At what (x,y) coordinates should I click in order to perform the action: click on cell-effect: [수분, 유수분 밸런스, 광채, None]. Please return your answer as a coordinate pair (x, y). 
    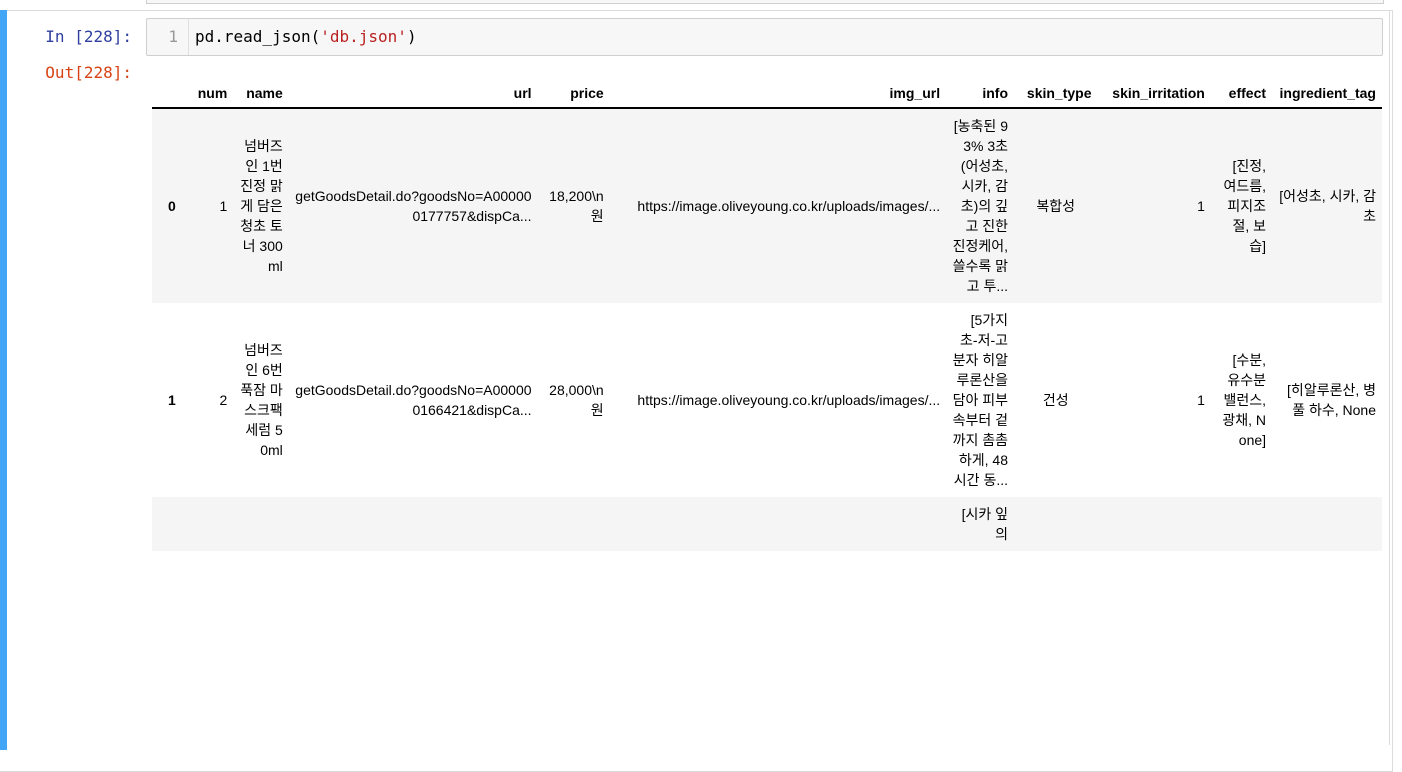
    Looking at the image, I should click on (1244, 400).